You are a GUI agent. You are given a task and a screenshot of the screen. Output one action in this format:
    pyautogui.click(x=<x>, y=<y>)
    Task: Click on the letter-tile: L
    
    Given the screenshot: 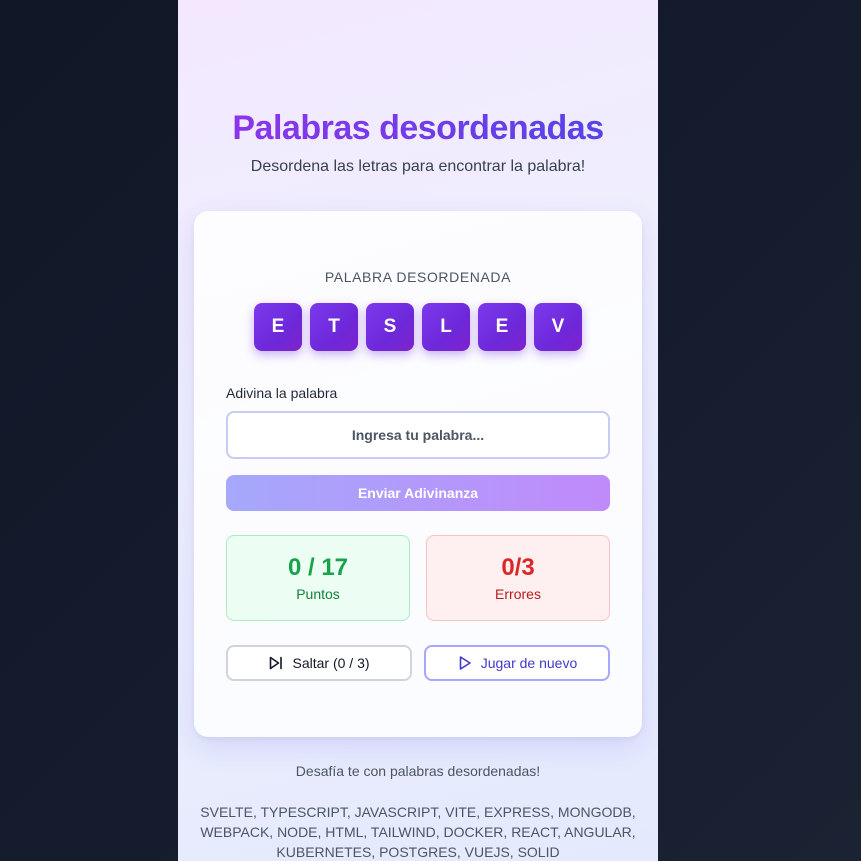 What is the action you would take?
    pyautogui.click(x=446, y=327)
    